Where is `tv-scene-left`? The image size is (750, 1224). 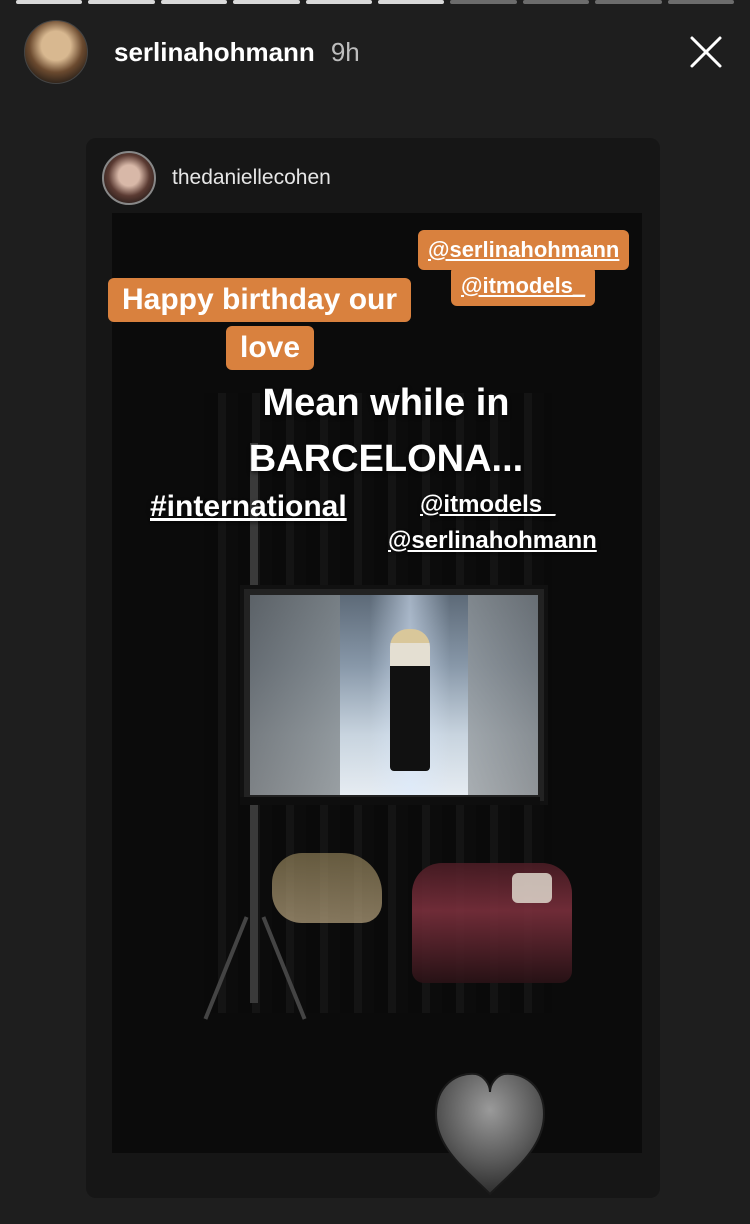 tv-scene-left is located at coordinates (295, 695).